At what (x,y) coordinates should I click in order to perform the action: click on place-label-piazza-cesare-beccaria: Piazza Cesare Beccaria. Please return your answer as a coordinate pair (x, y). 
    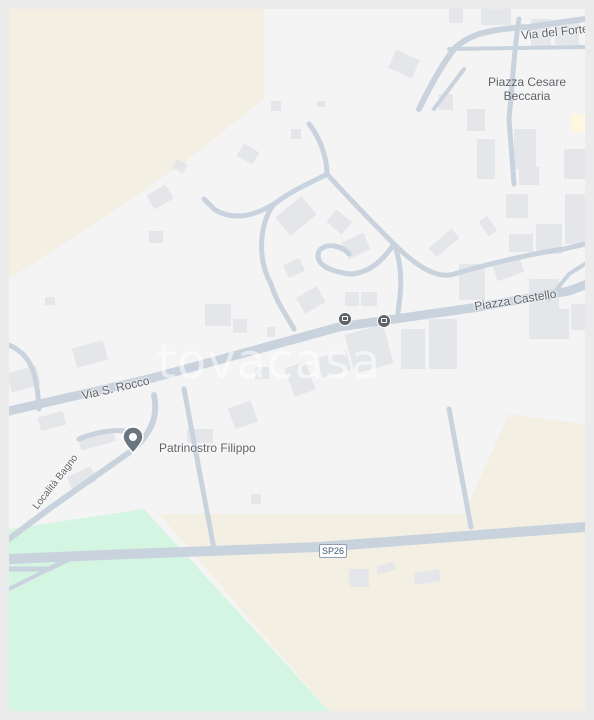
    Looking at the image, I should click on (527, 89).